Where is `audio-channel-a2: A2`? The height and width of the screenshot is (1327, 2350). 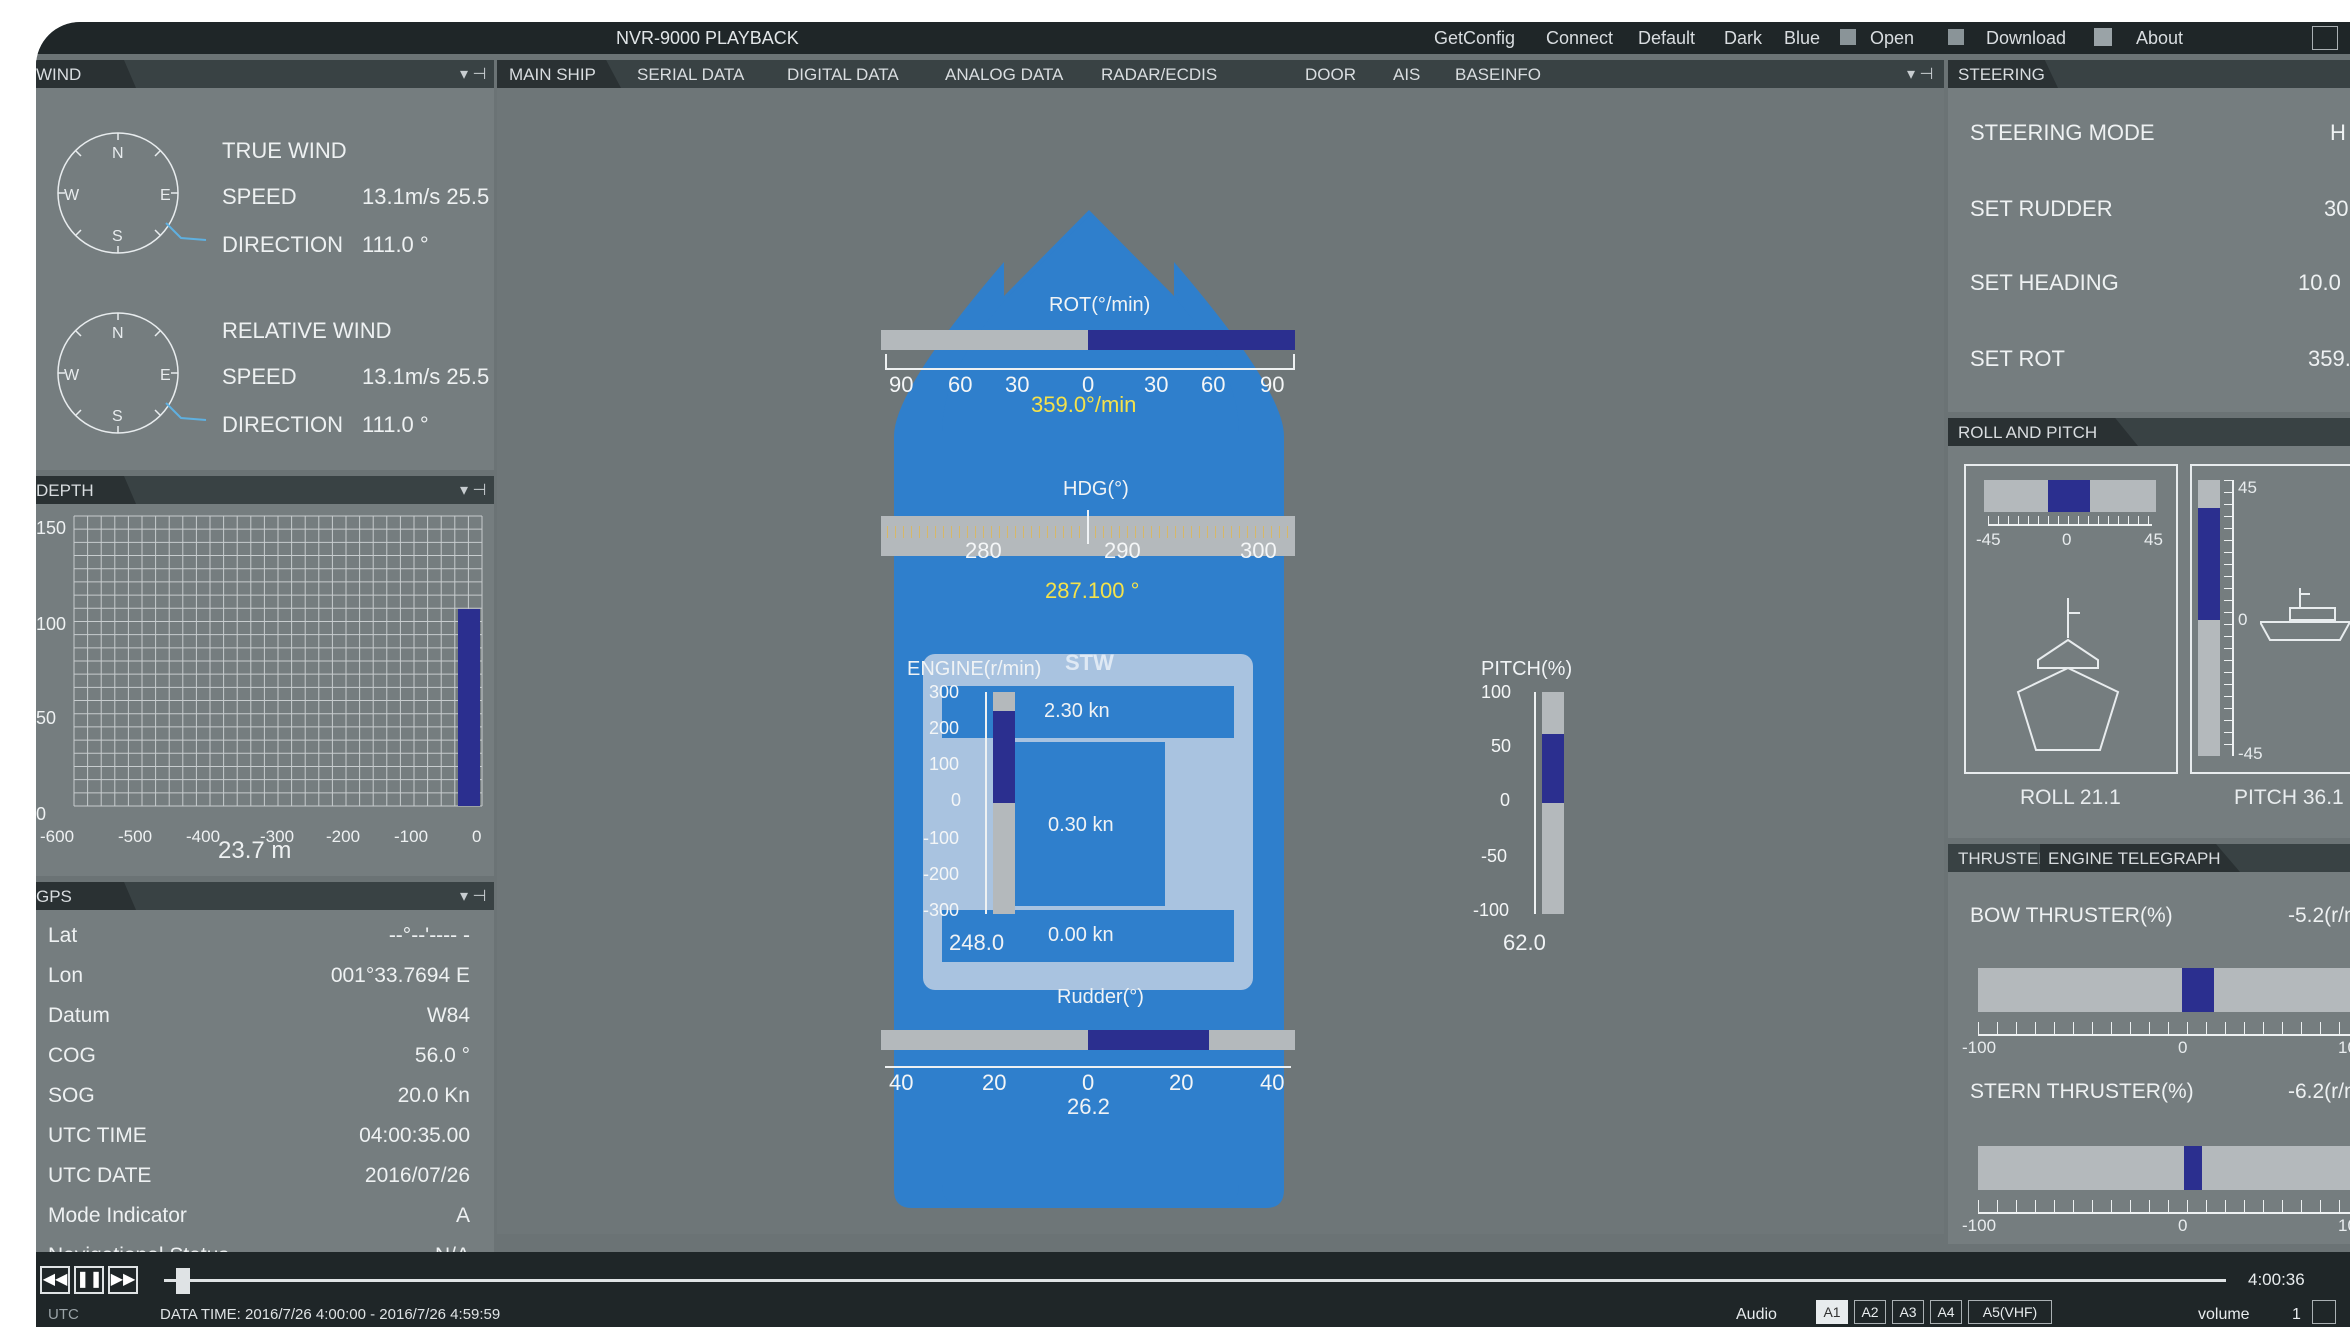 audio-channel-a2: A2 is located at coordinates (1870, 1312).